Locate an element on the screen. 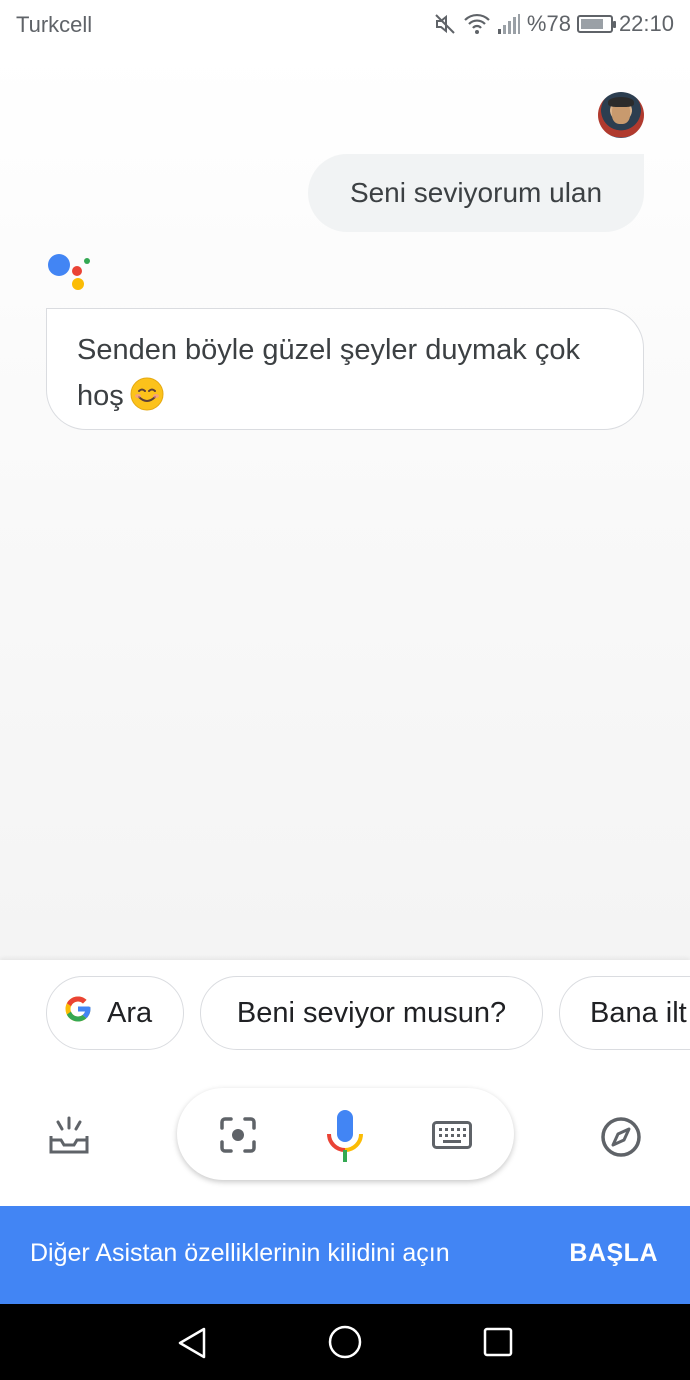 Image resolution: width=690 pixels, height=1380 pixels. suggestion-label: Ara is located at coordinates (130, 1012).